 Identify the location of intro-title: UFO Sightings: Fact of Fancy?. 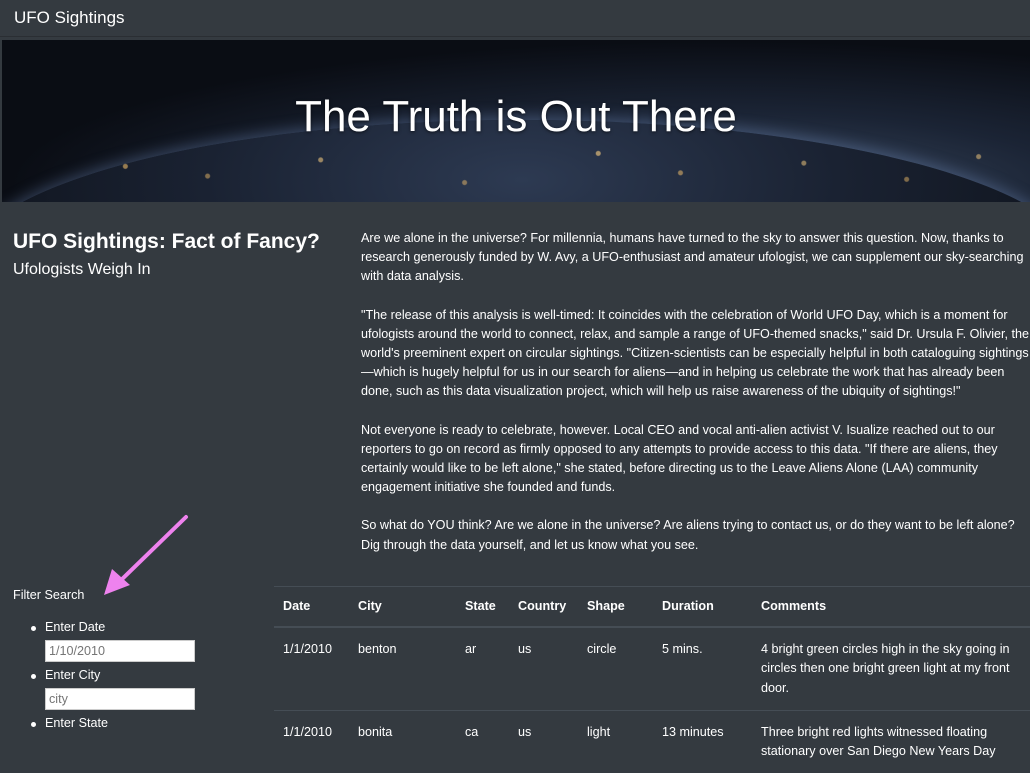
(166, 241).